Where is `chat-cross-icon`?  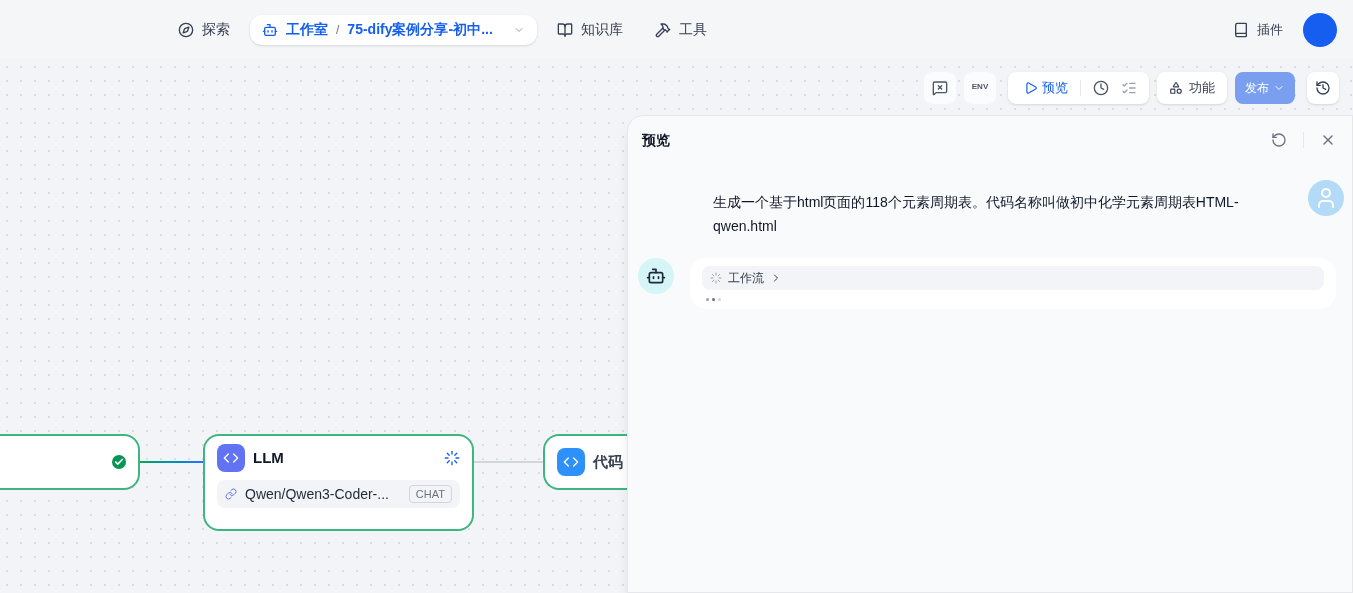 chat-cross-icon is located at coordinates (940, 88).